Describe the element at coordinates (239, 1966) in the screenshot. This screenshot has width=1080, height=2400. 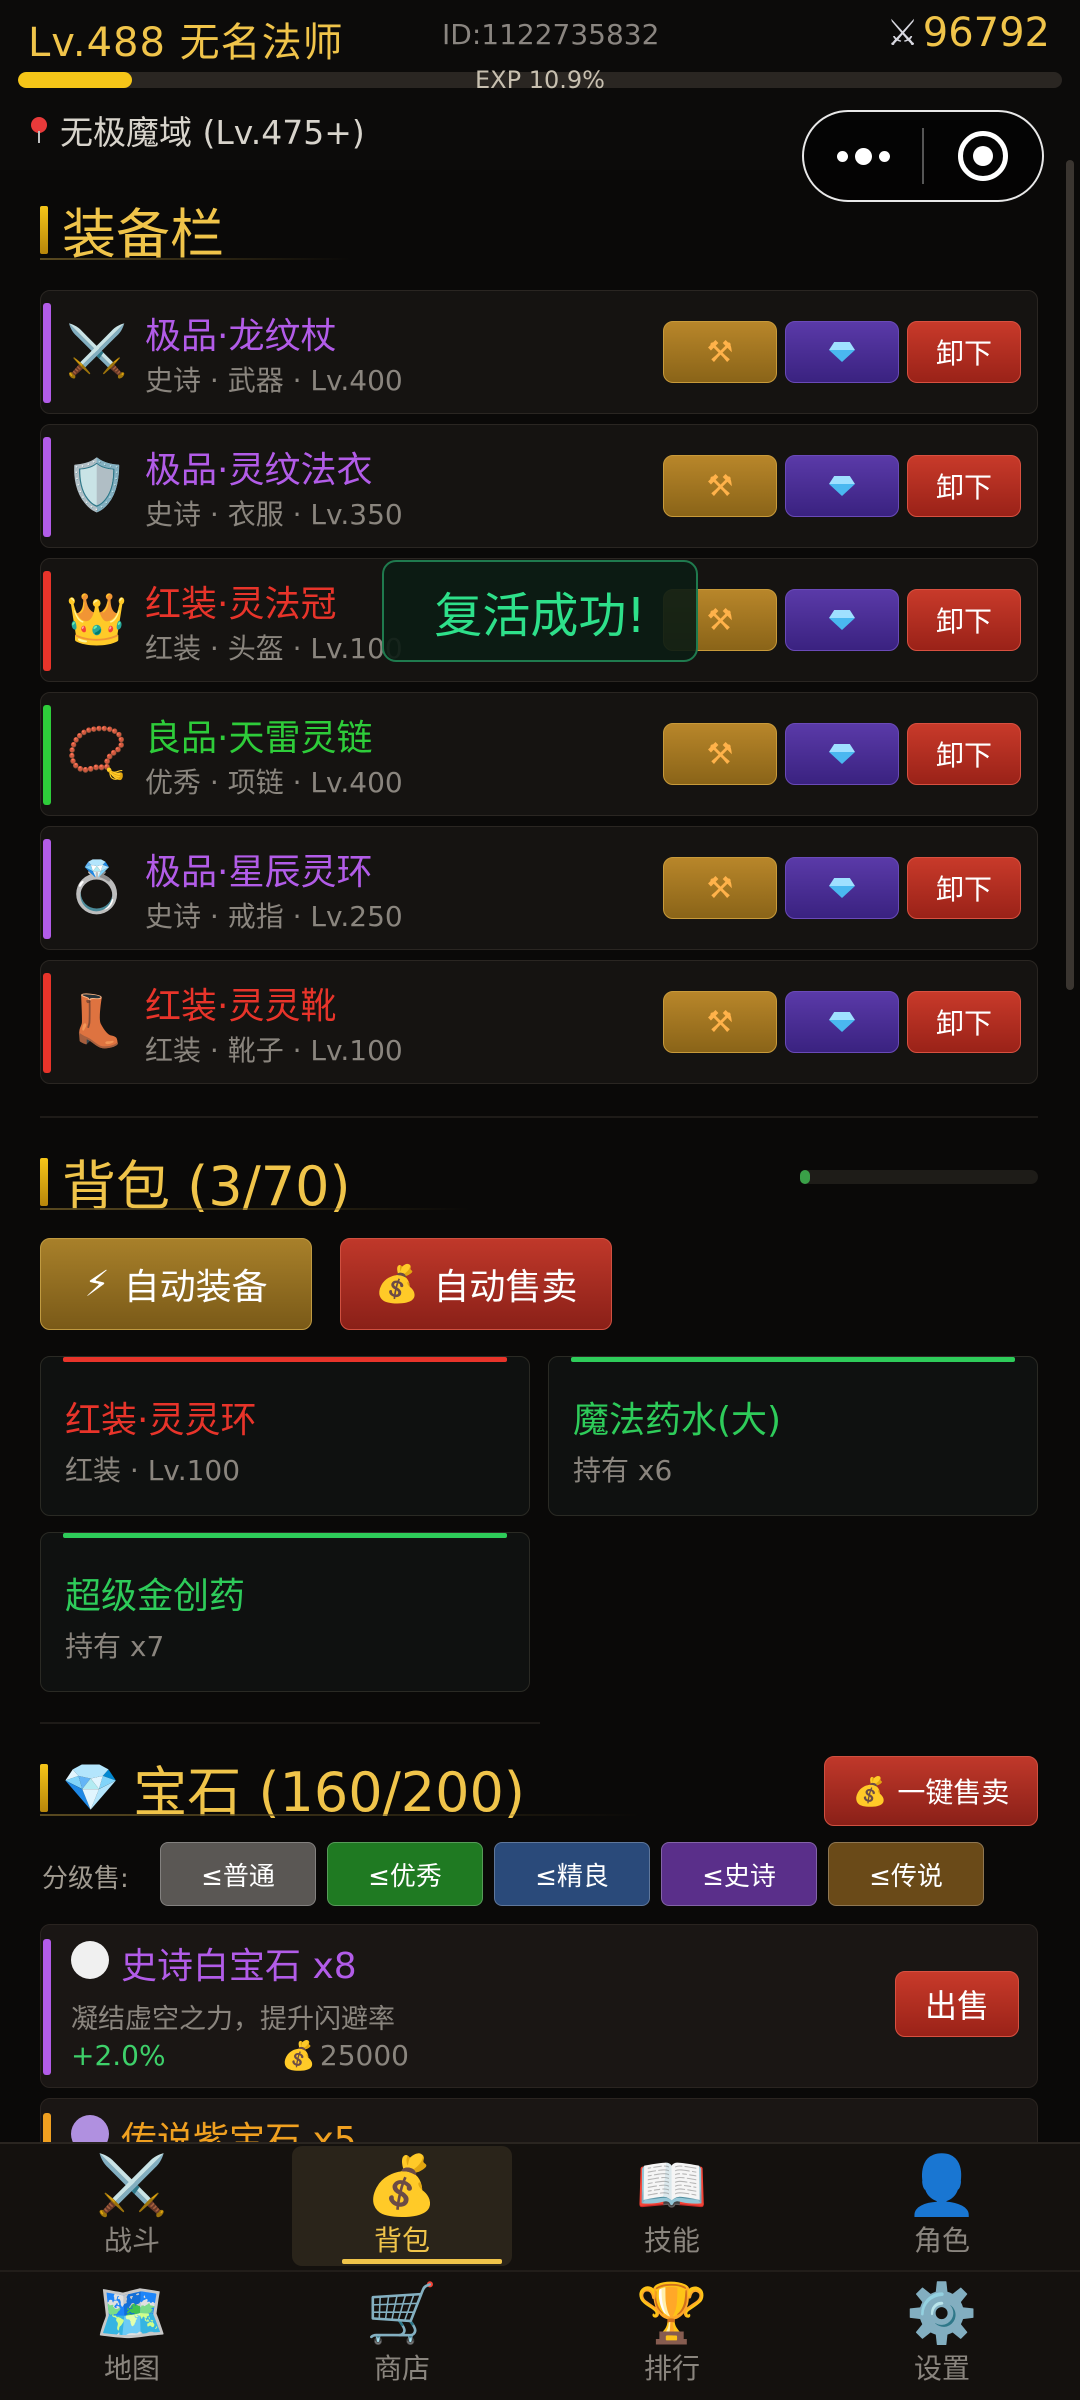
I see `gem-name: 史诗白宝石 x8` at that location.